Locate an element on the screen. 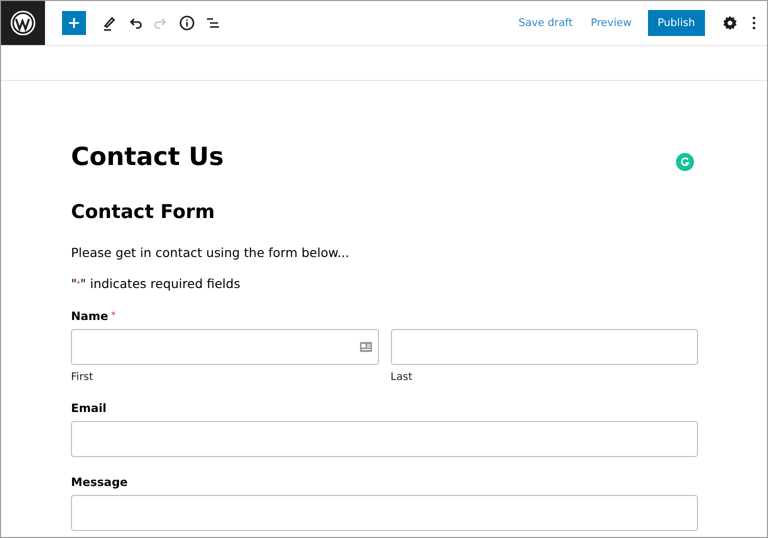 The image size is (768, 538). page-title: Contact Us is located at coordinates (147, 156).